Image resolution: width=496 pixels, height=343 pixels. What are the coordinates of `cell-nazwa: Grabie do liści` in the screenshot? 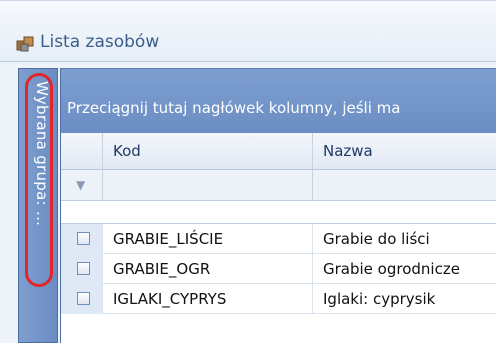 It's located at (404, 239).